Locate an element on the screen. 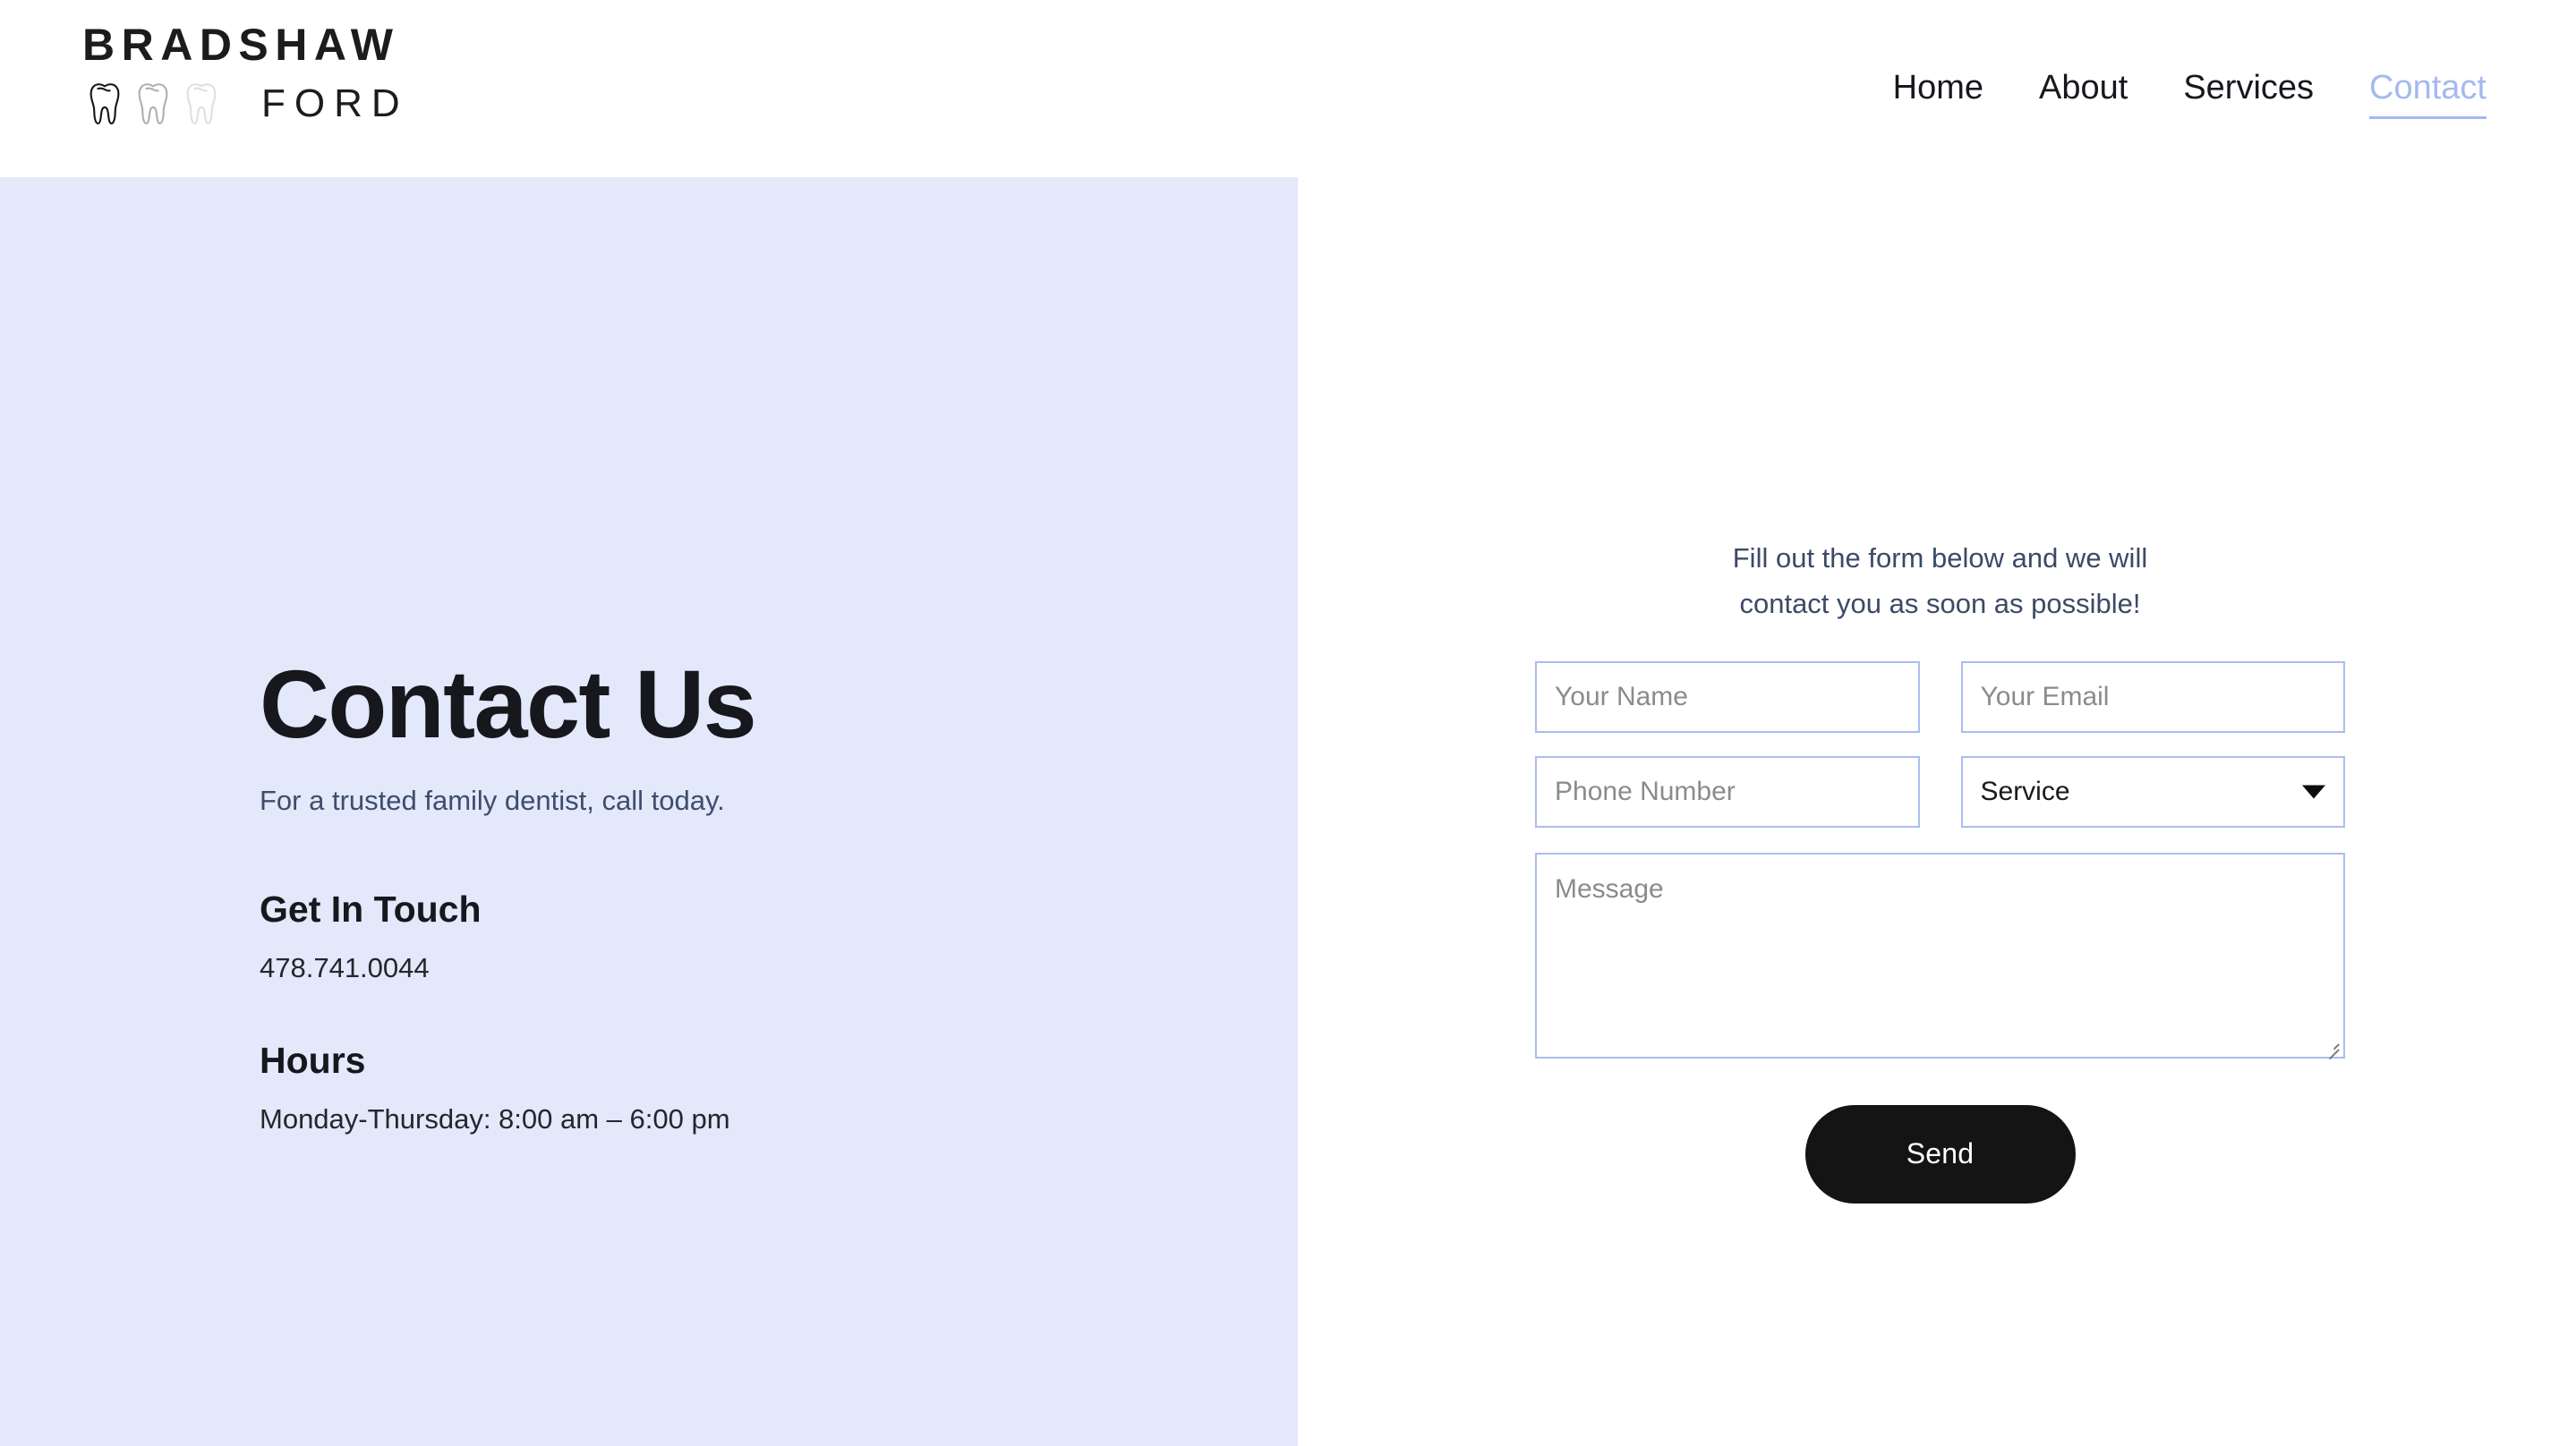 The image size is (2576, 1446). send-button-row: Send is located at coordinates (1940, 1154).